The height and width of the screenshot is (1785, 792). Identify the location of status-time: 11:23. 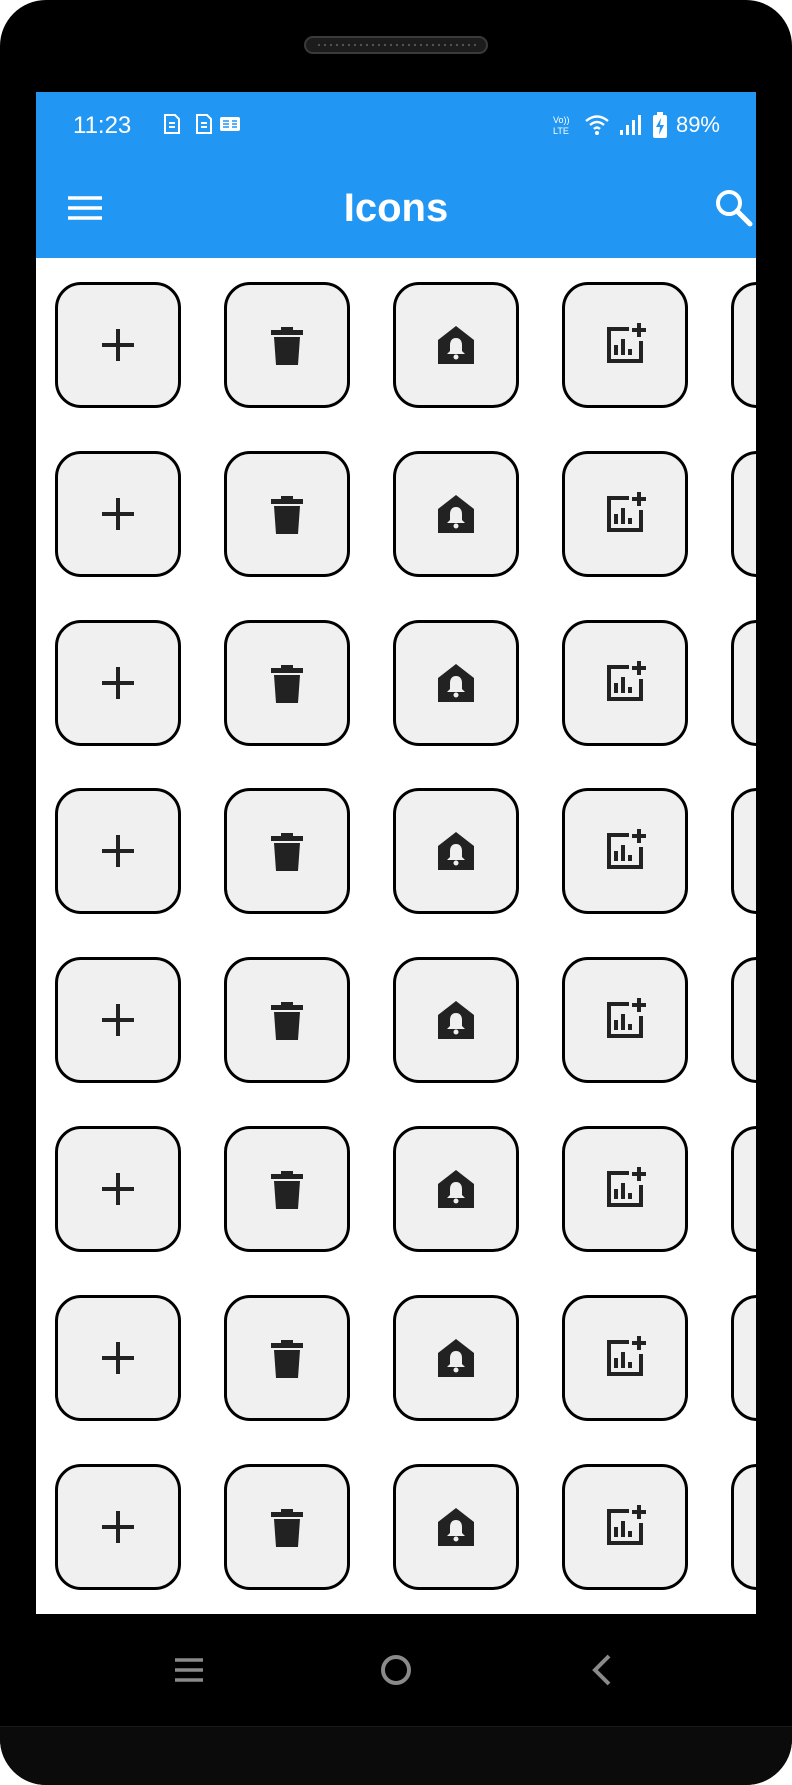
(102, 125).